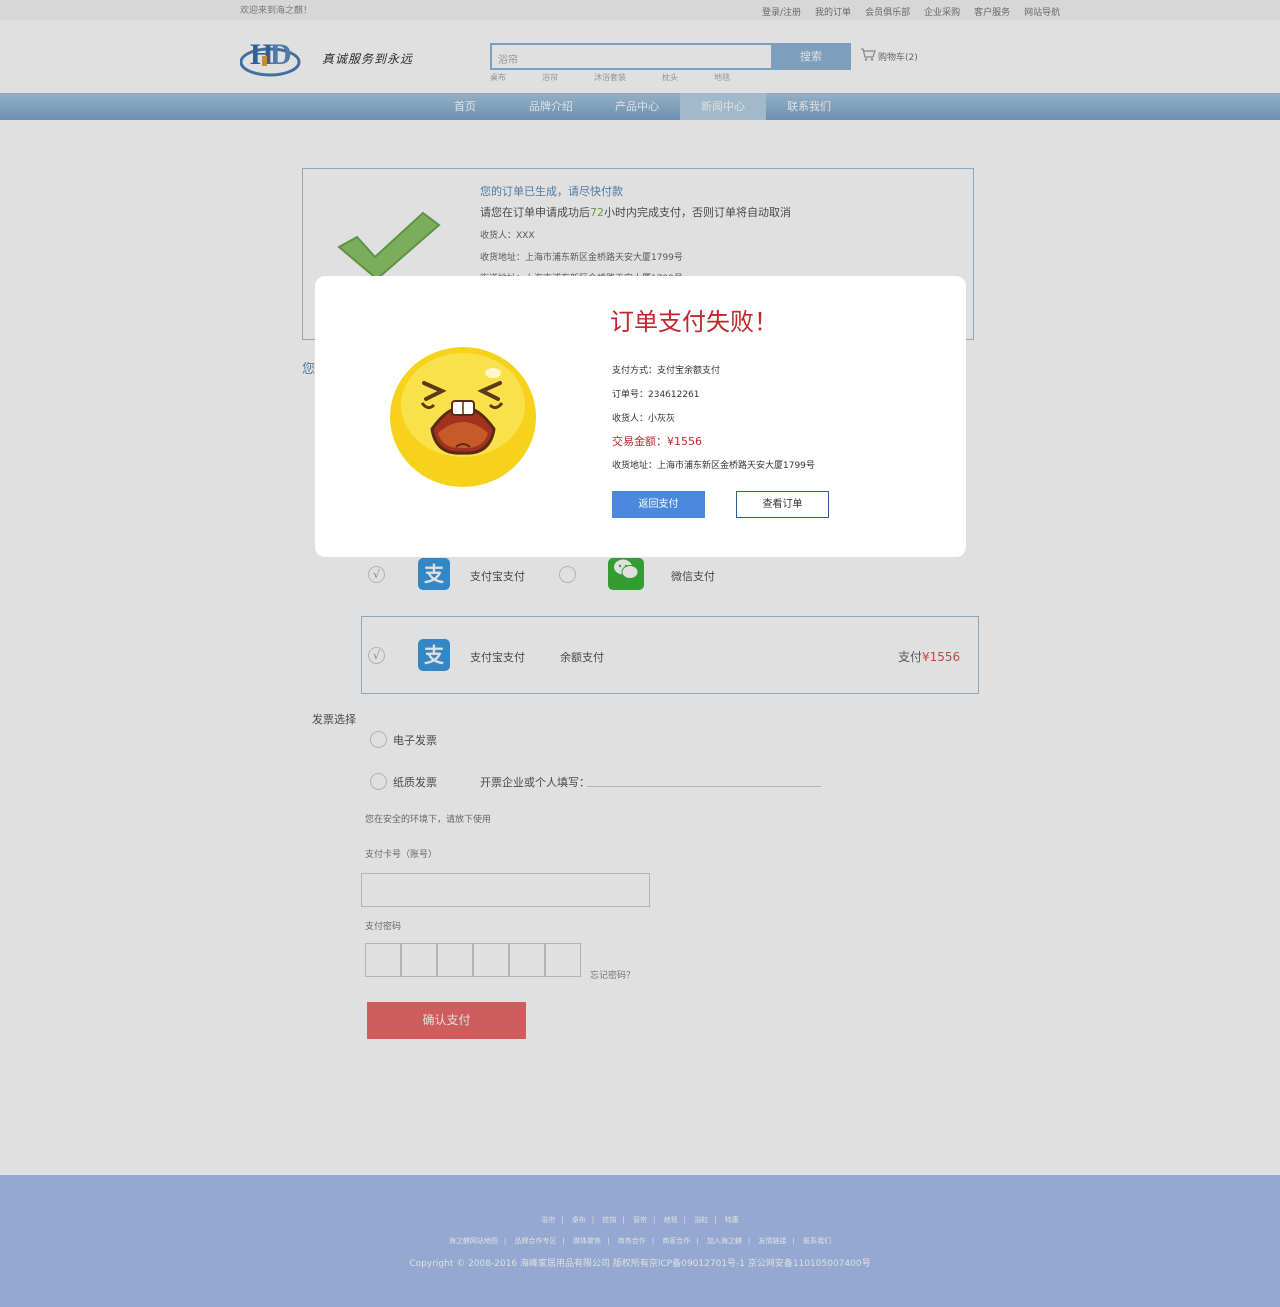 The width and height of the screenshot is (1280, 1307). What do you see at coordinates (656, 395) in the screenshot?
I see `modal-order-number: 订单号：234612261` at bounding box center [656, 395].